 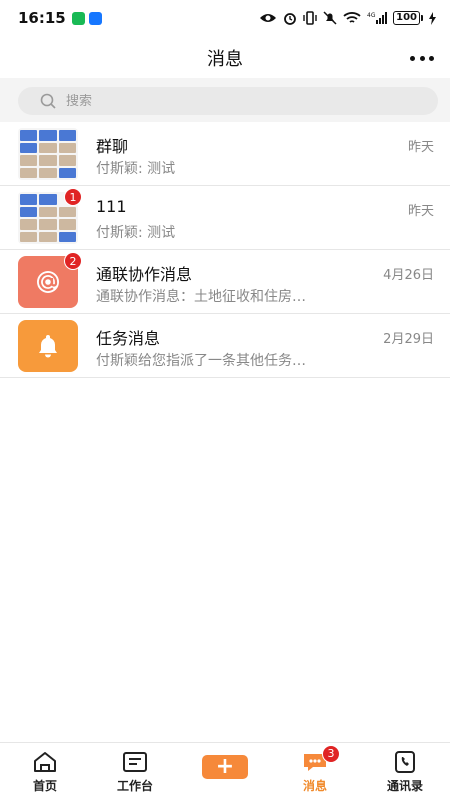 I want to click on battery-level: 100, so click(x=406, y=18).